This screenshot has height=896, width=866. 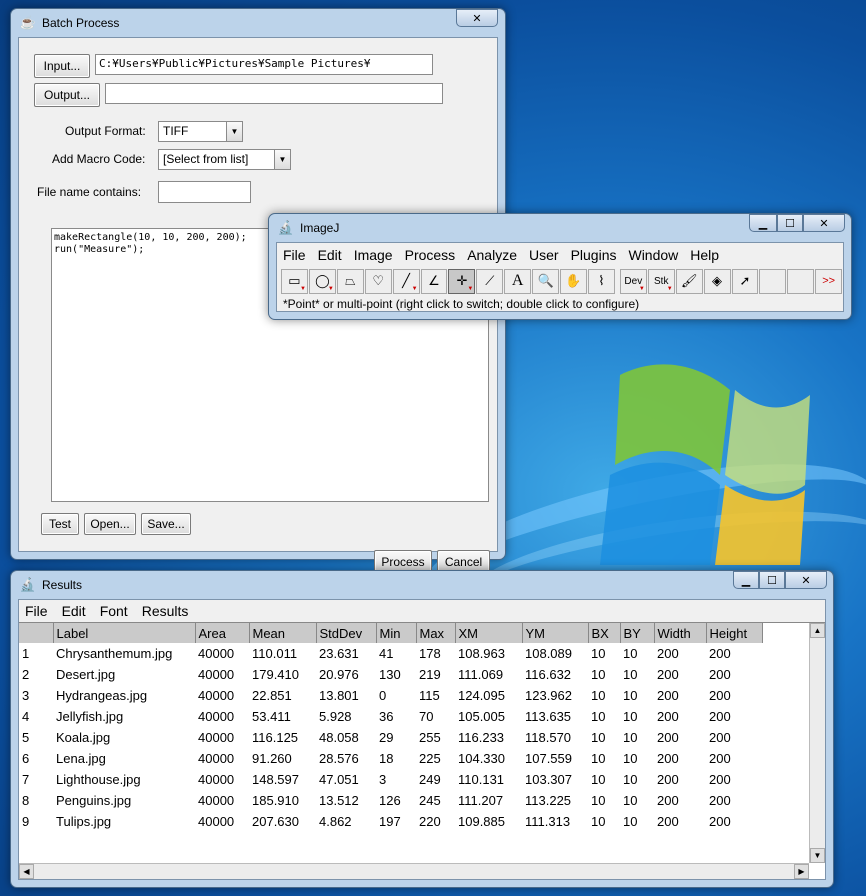 What do you see at coordinates (346, 633) in the screenshot?
I see `column-header: StdDev` at bounding box center [346, 633].